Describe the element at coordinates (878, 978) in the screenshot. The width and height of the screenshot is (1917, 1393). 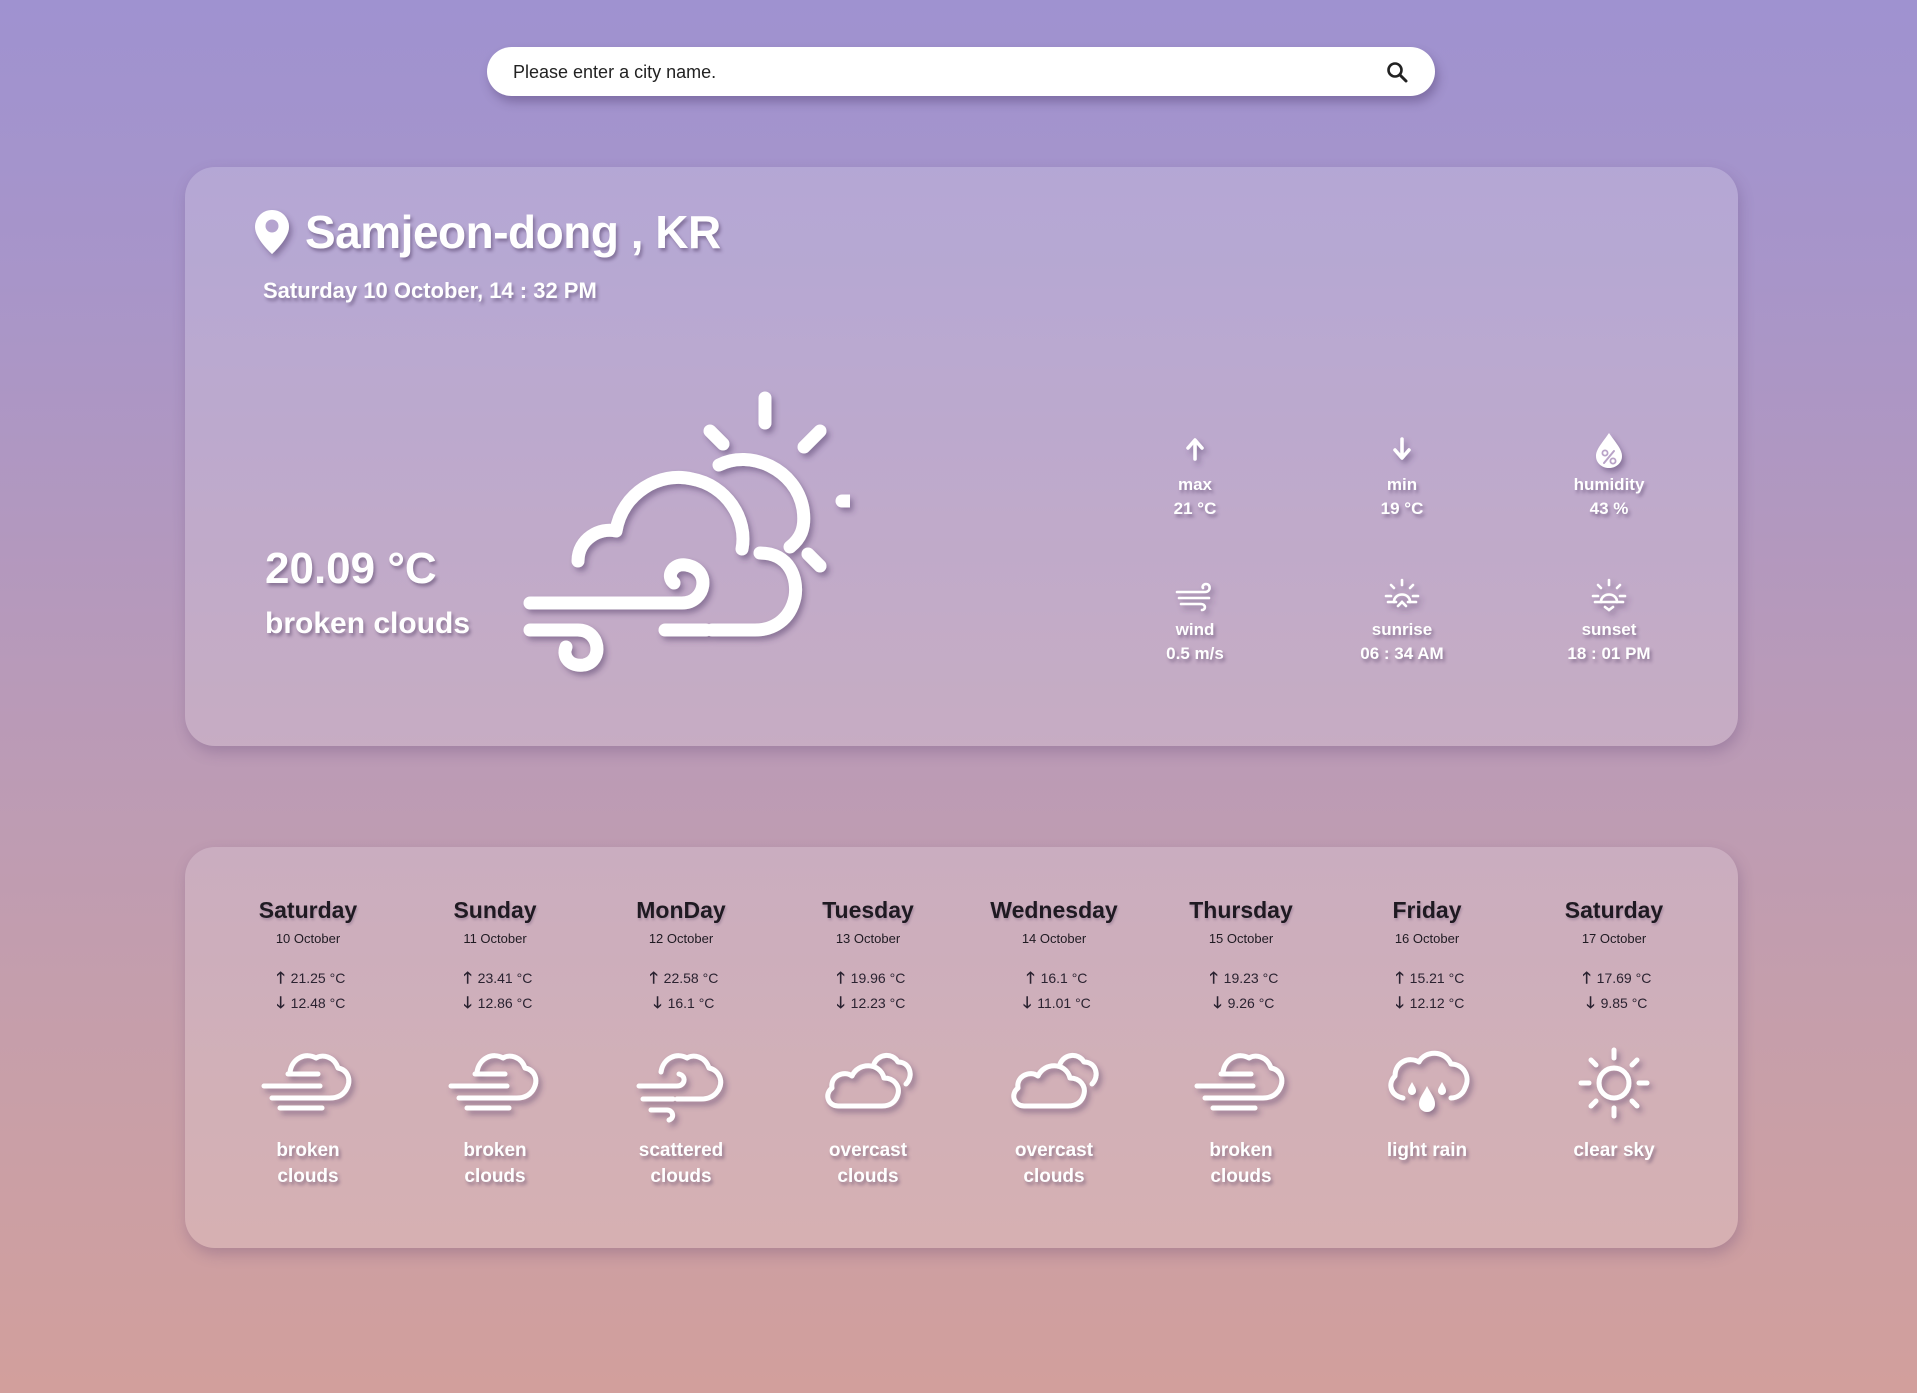
I see `forecast-max: 19.96 °C` at that location.